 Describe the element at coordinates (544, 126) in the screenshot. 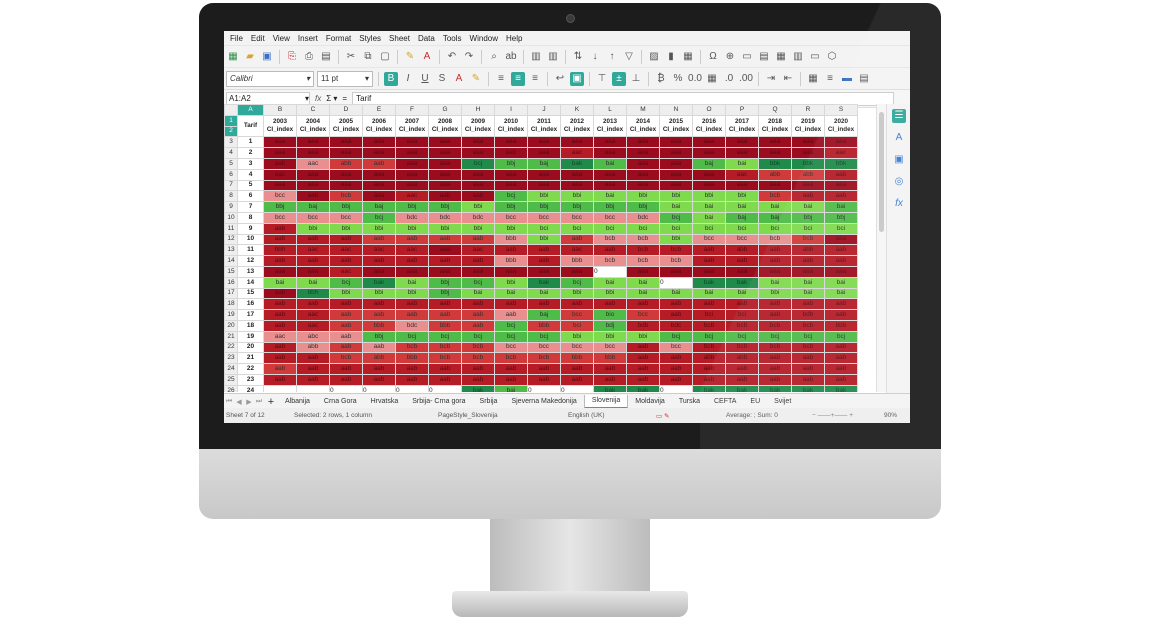

I see `year-header-cell: 2011 CI_index` at that location.